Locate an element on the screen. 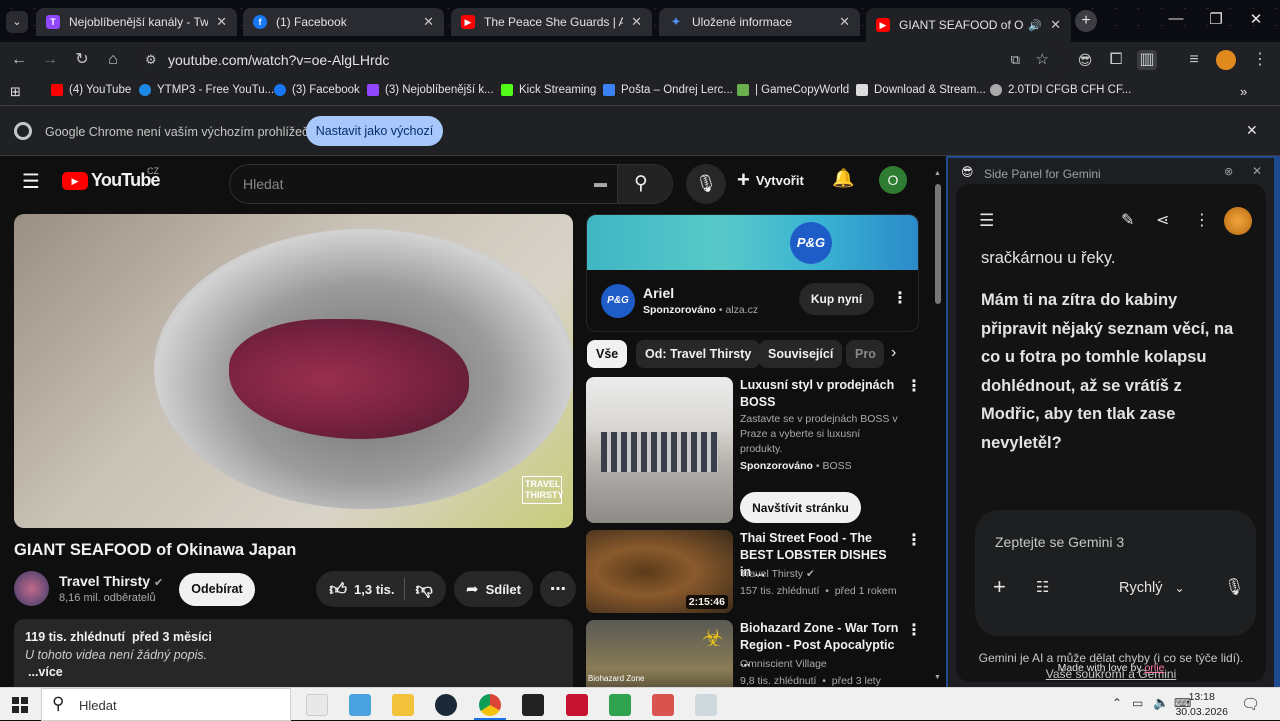  close-infobar-icon: ✕ is located at coordinates (1252, 130).